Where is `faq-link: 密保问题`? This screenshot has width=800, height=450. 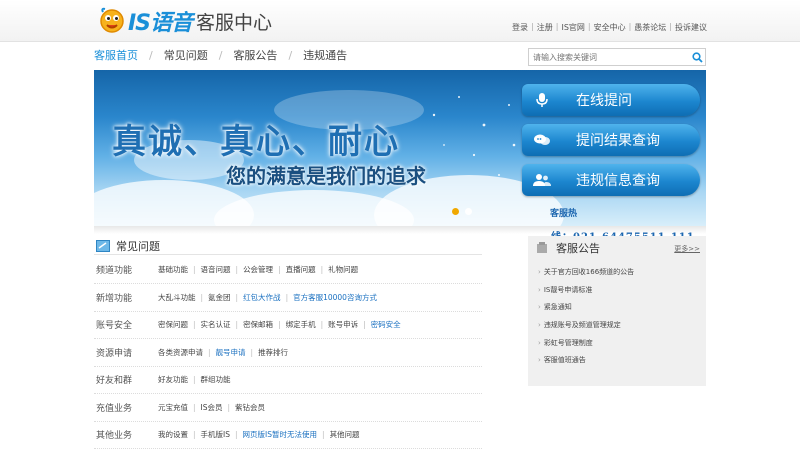 faq-link: 密保问题 is located at coordinates (173, 324).